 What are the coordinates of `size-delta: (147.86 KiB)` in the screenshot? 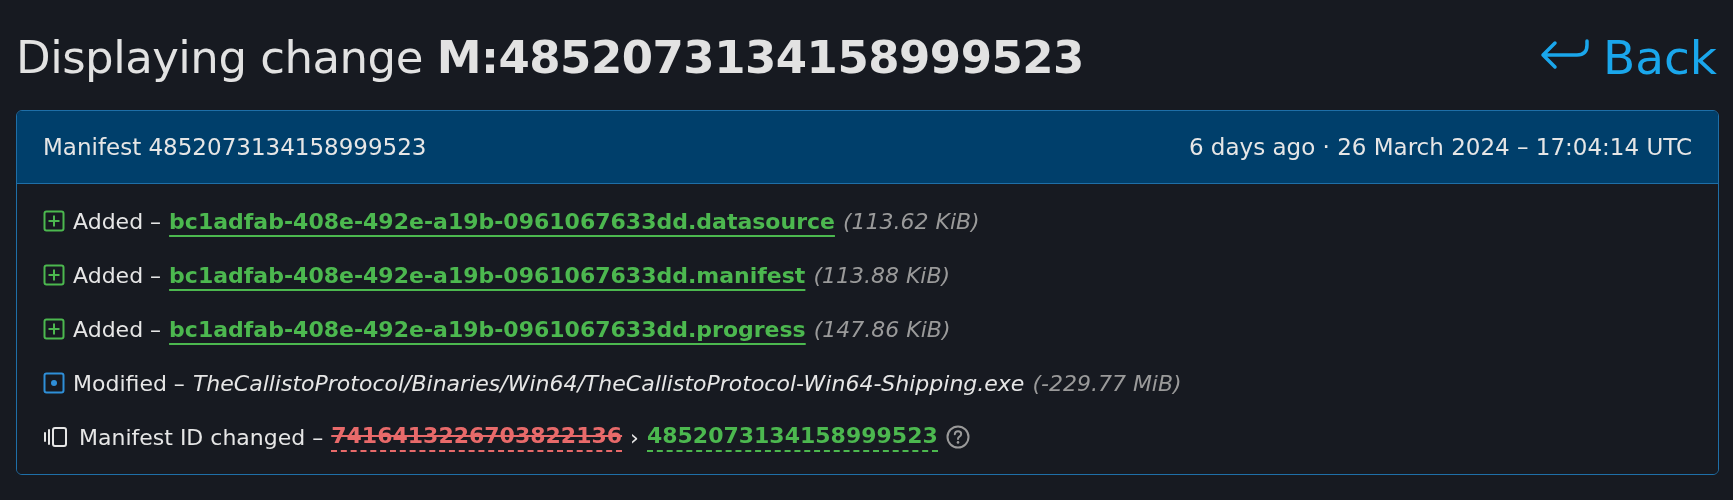 It's located at (882, 329).